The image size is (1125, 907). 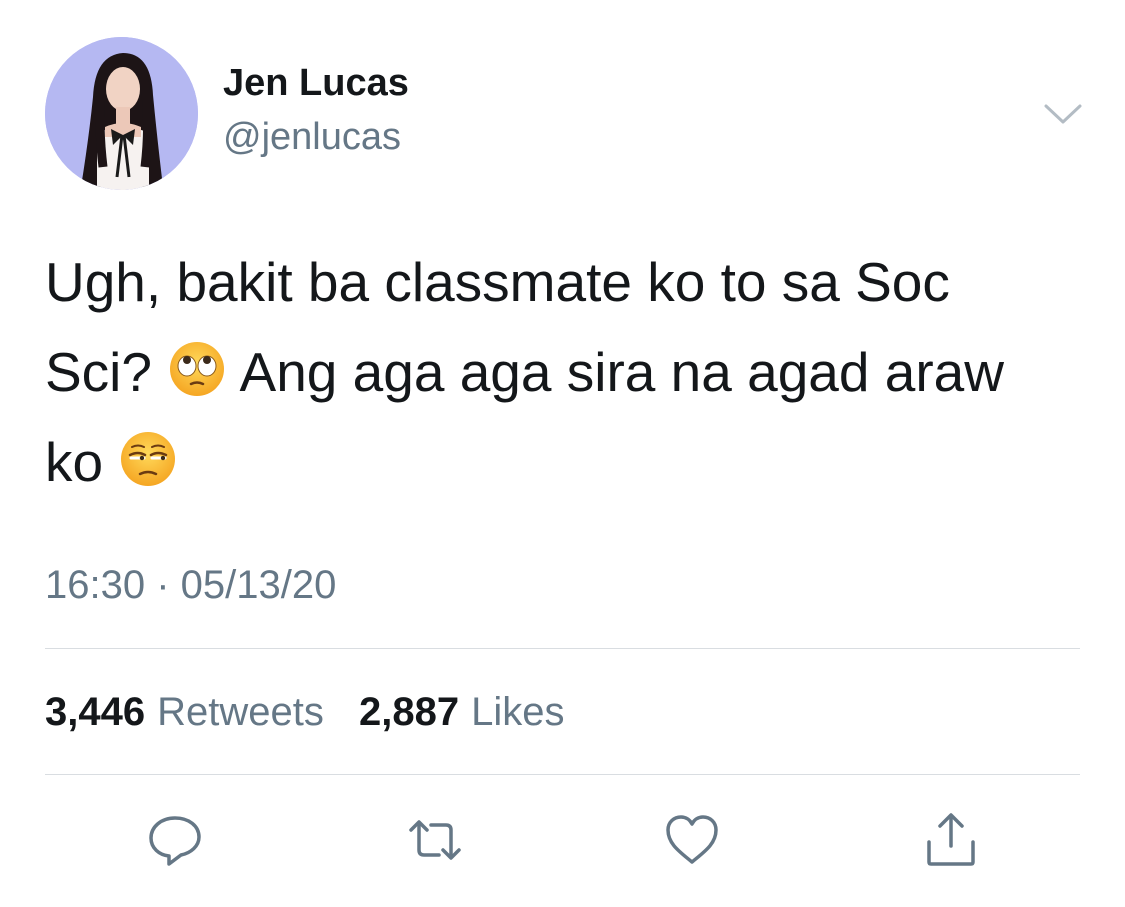 What do you see at coordinates (312, 137) in the screenshot?
I see `user-handle: @jenlucas` at bounding box center [312, 137].